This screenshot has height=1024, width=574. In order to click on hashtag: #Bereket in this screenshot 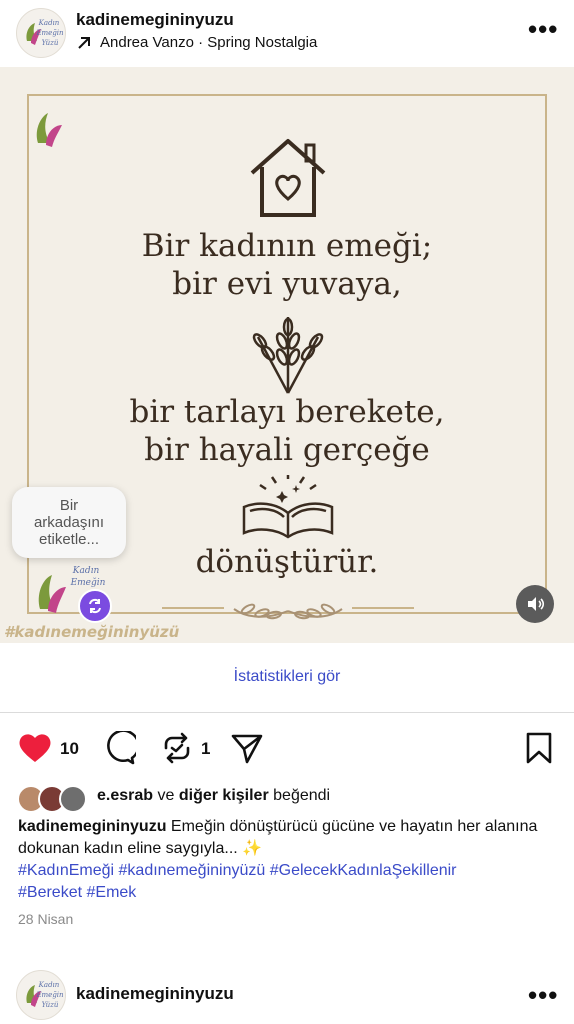, I will do `click(50, 892)`.